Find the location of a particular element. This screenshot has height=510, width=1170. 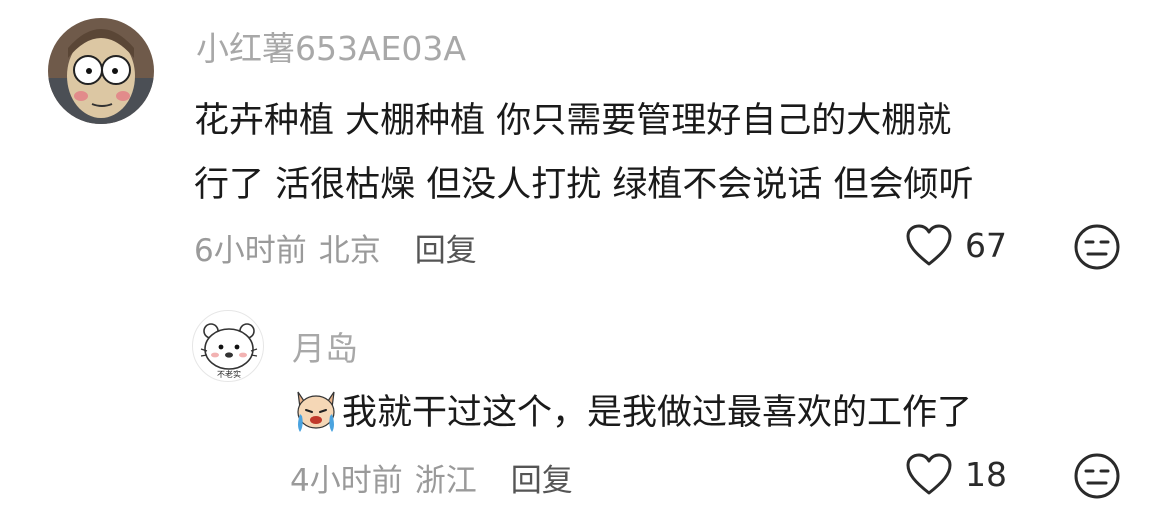

username: 小红薯653AE03A is located at coordinates (331, 46).